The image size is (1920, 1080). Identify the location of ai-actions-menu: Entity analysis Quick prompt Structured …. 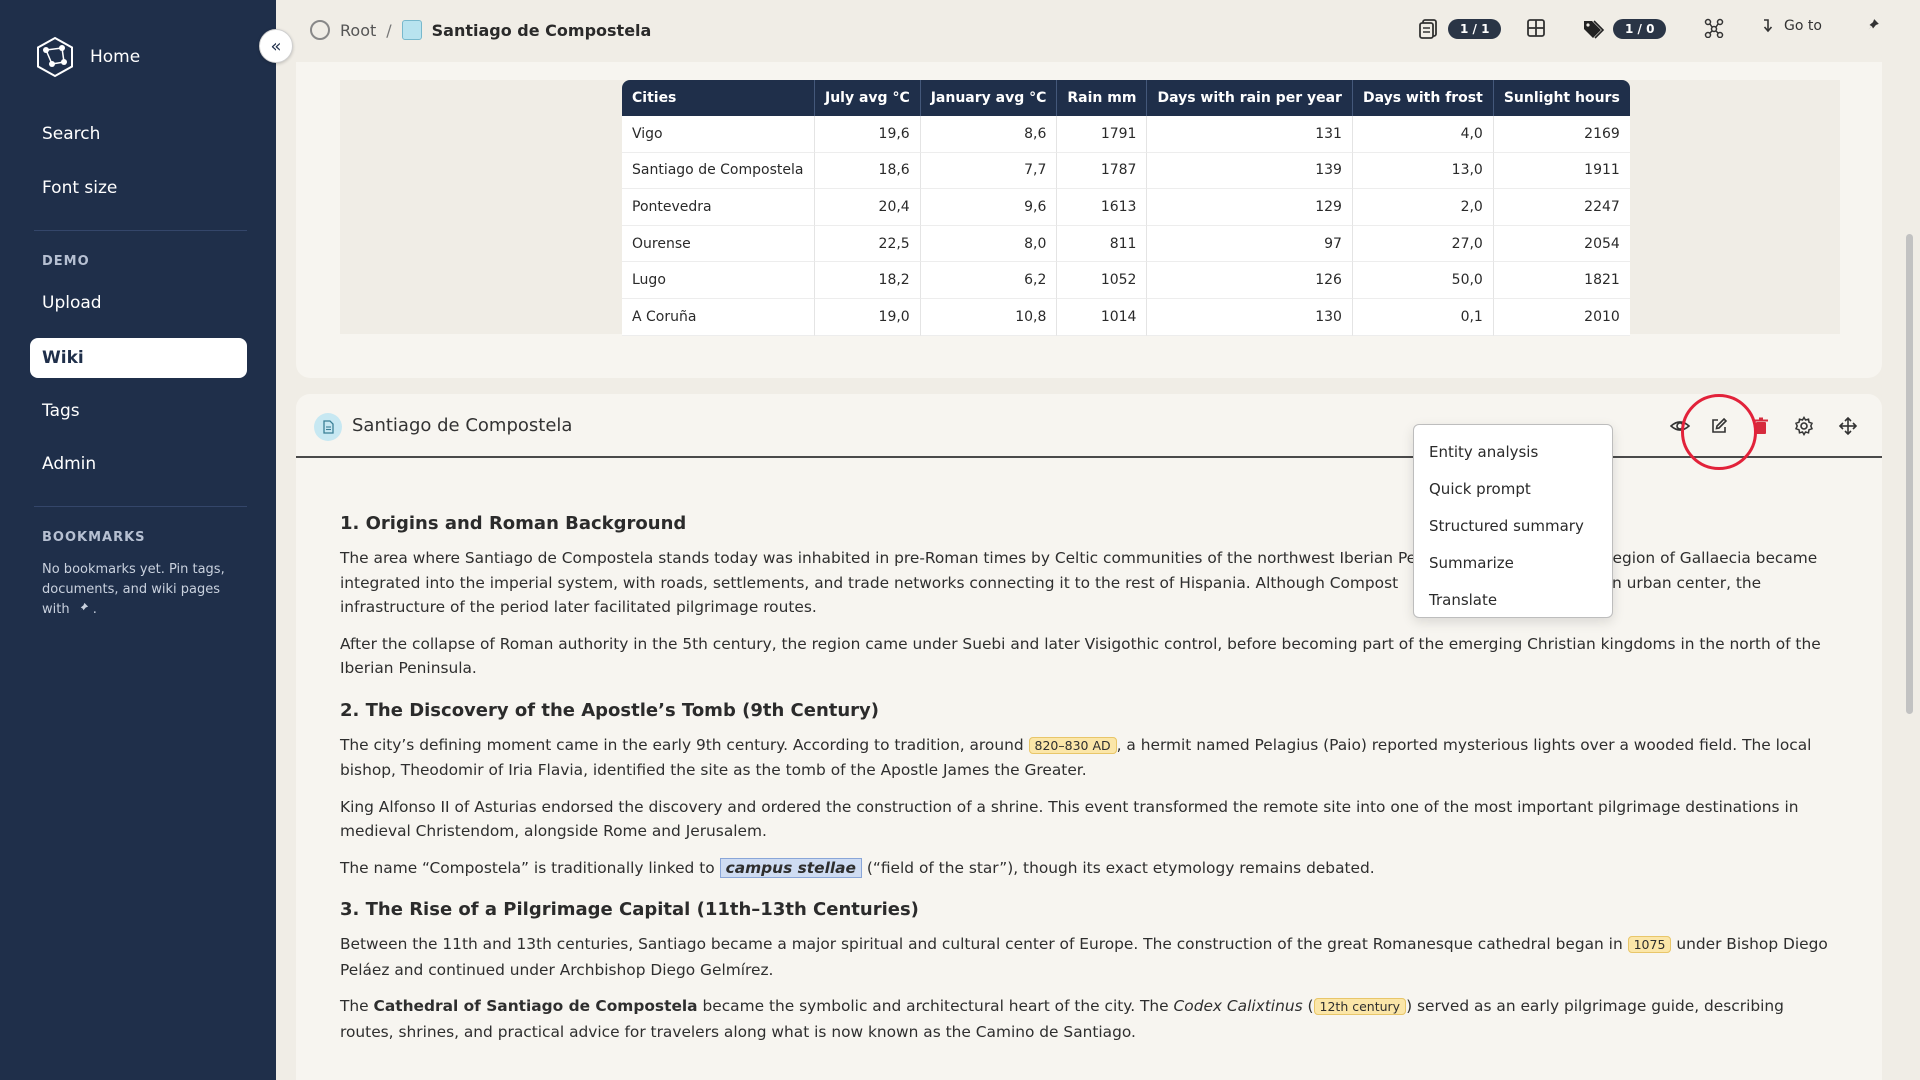
(1513, 521).